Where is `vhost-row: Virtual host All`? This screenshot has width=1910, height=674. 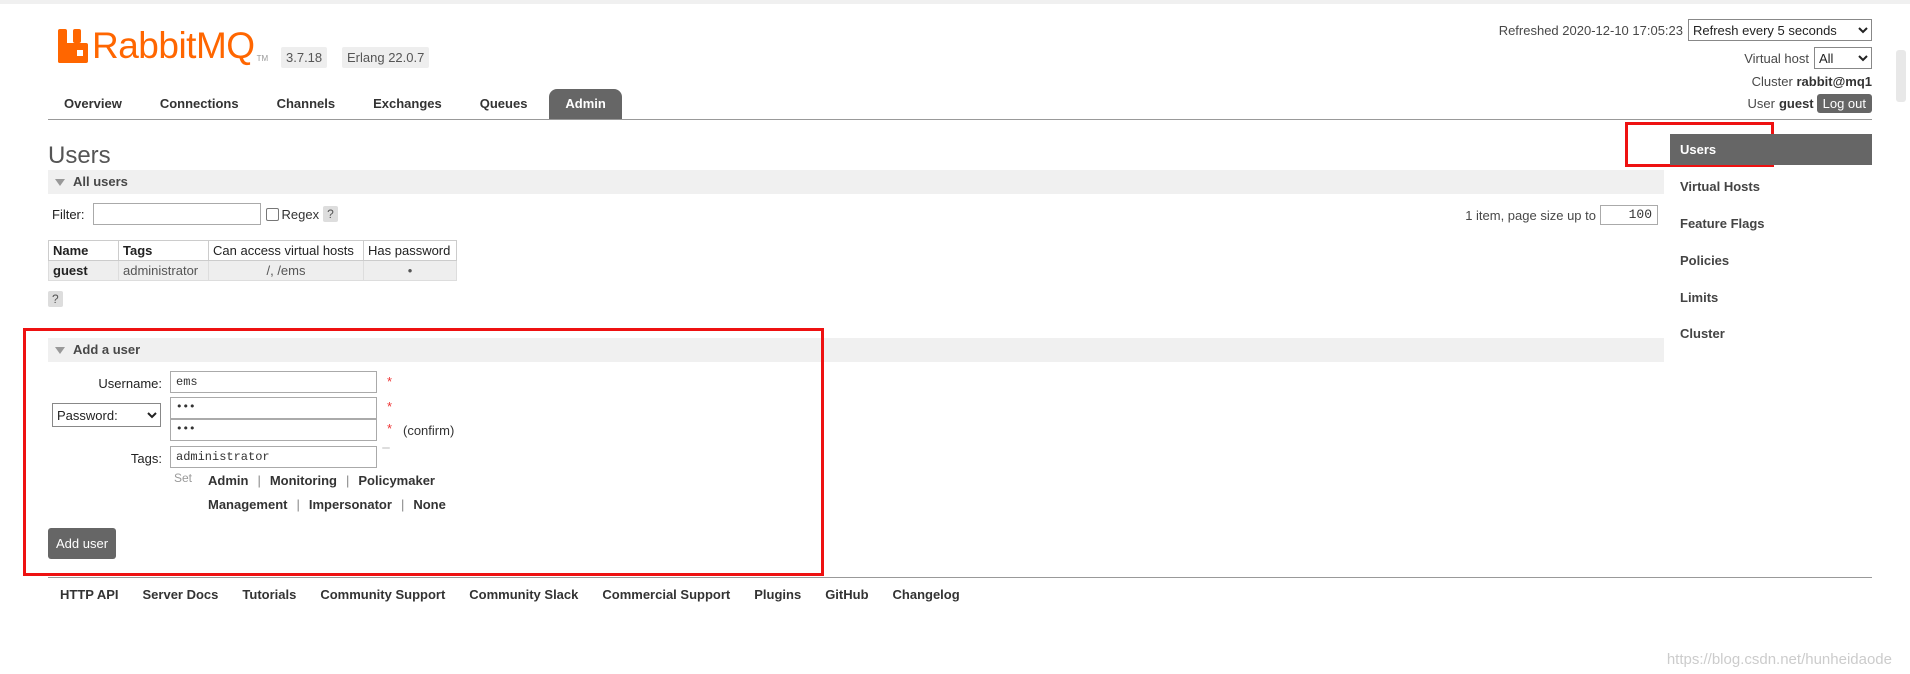 vhost-row: Virtual host All is located at coordinates (1808, 58).